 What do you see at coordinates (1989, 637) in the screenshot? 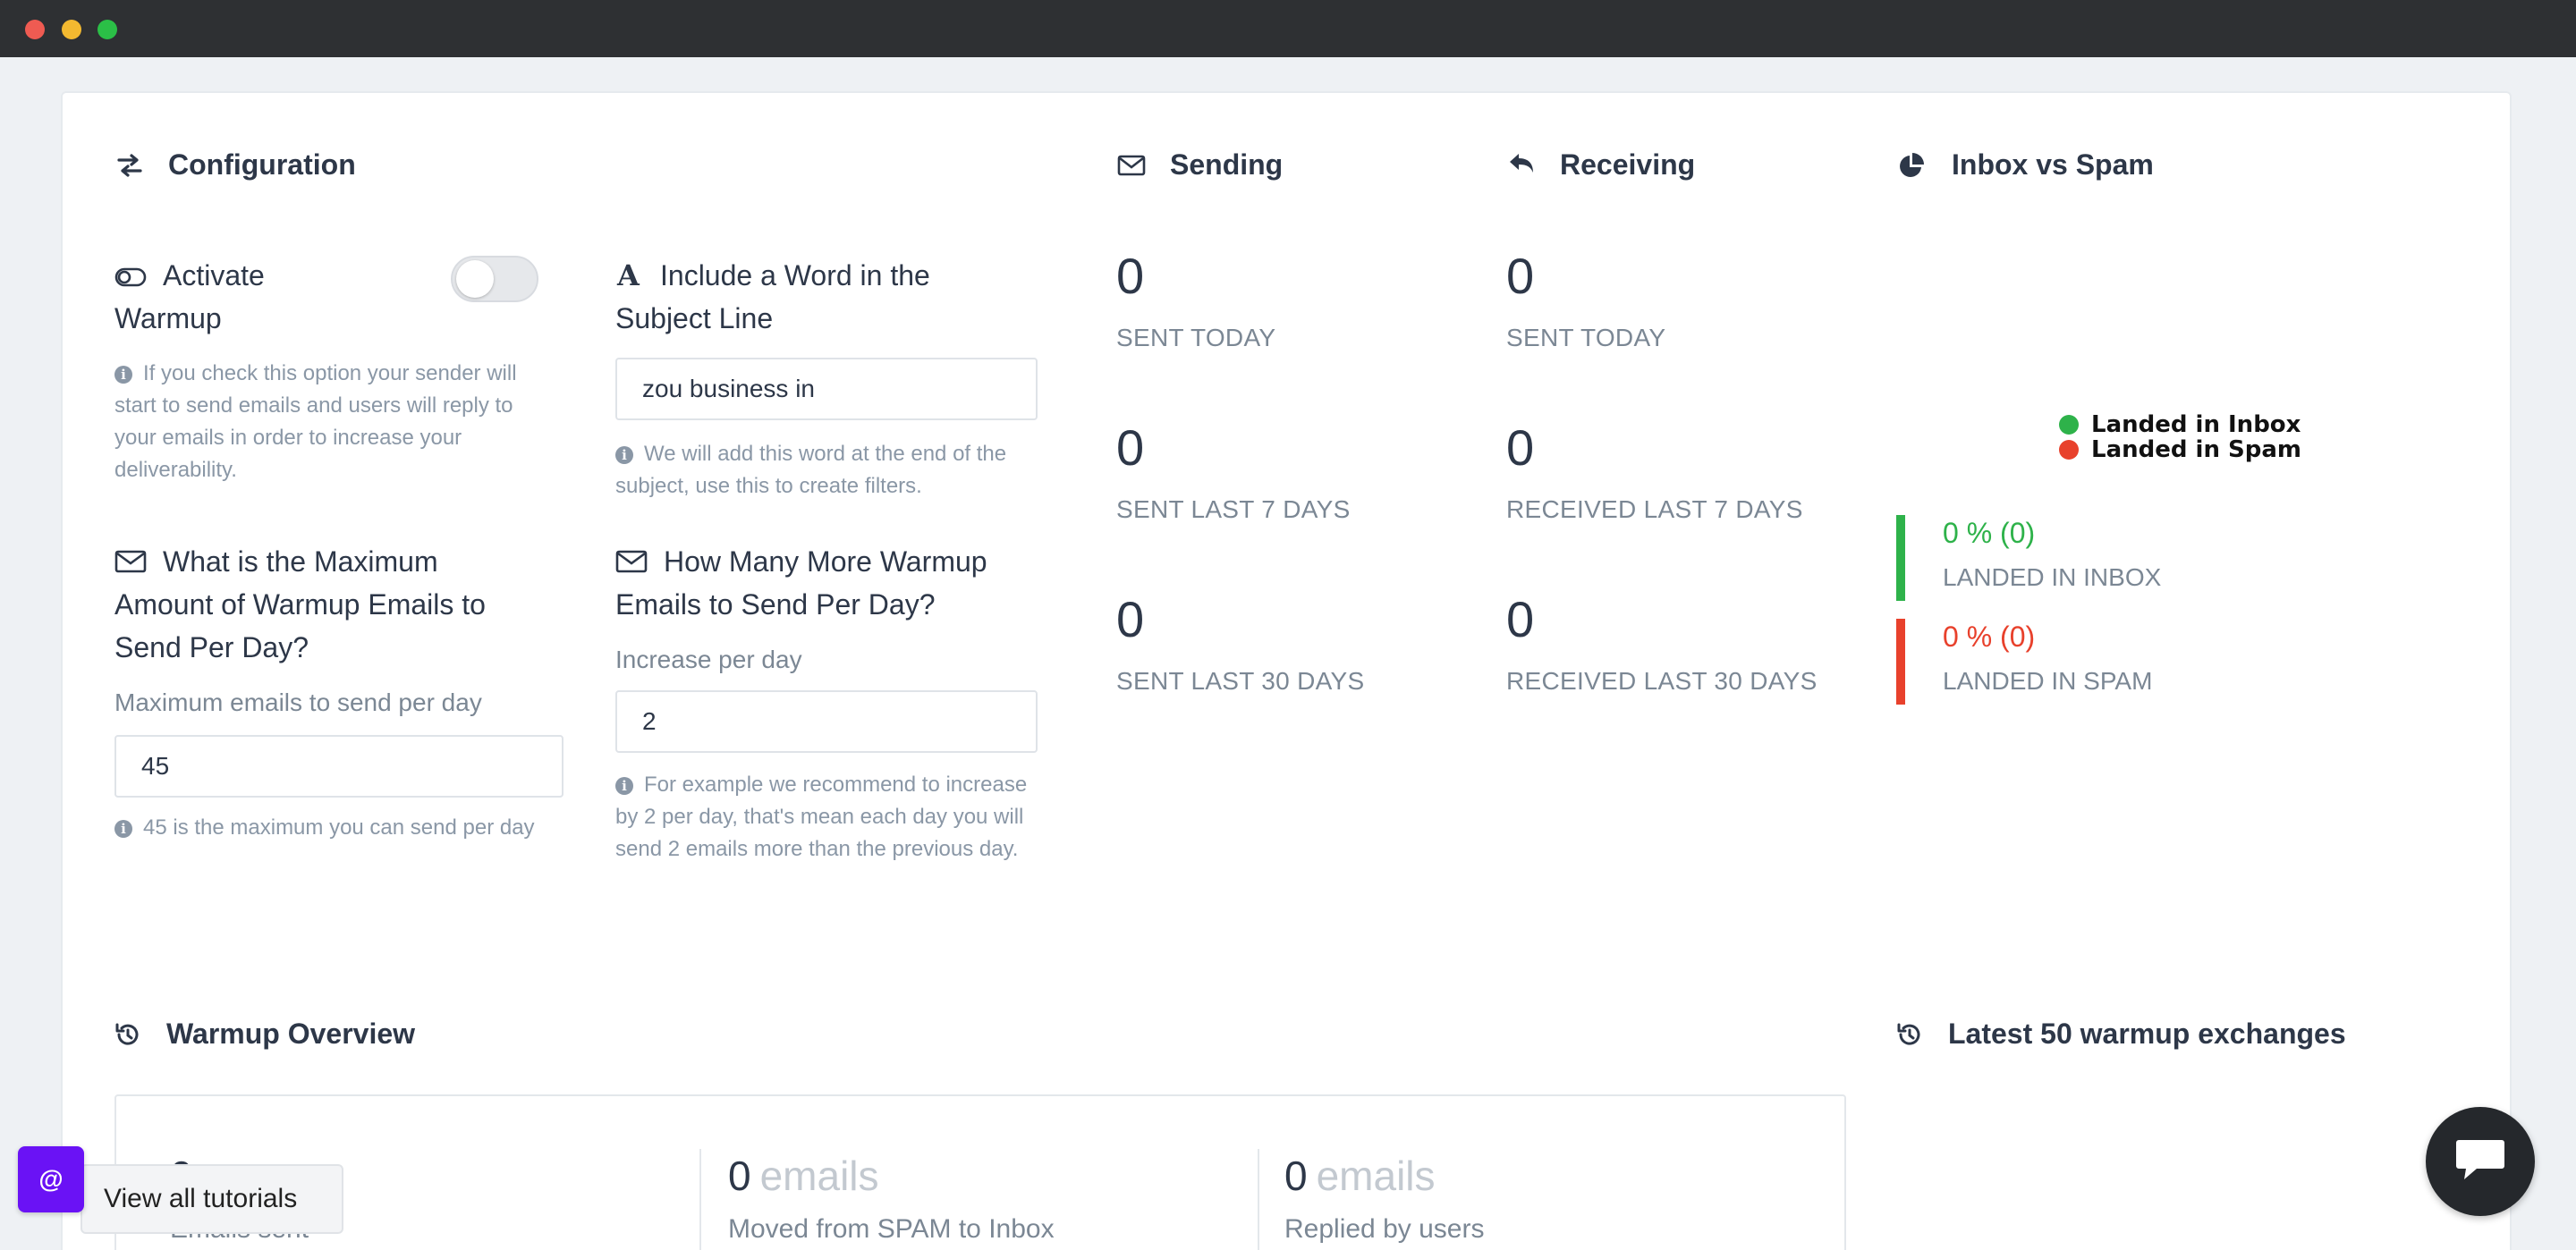
I see `spam-percent: 0 % (0)` at bounding box center [1989, 637].